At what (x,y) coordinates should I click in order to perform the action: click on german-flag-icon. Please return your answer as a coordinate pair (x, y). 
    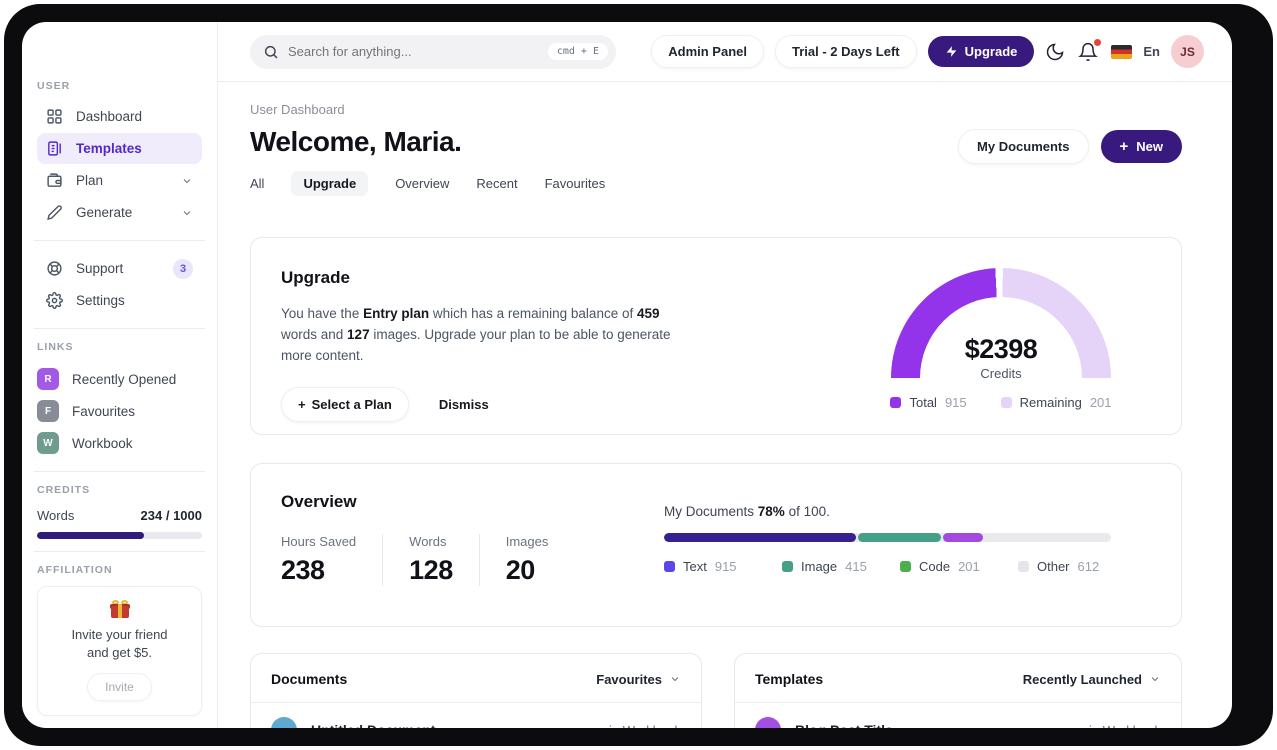
    Looking at the image, I should click on (1122, 51).